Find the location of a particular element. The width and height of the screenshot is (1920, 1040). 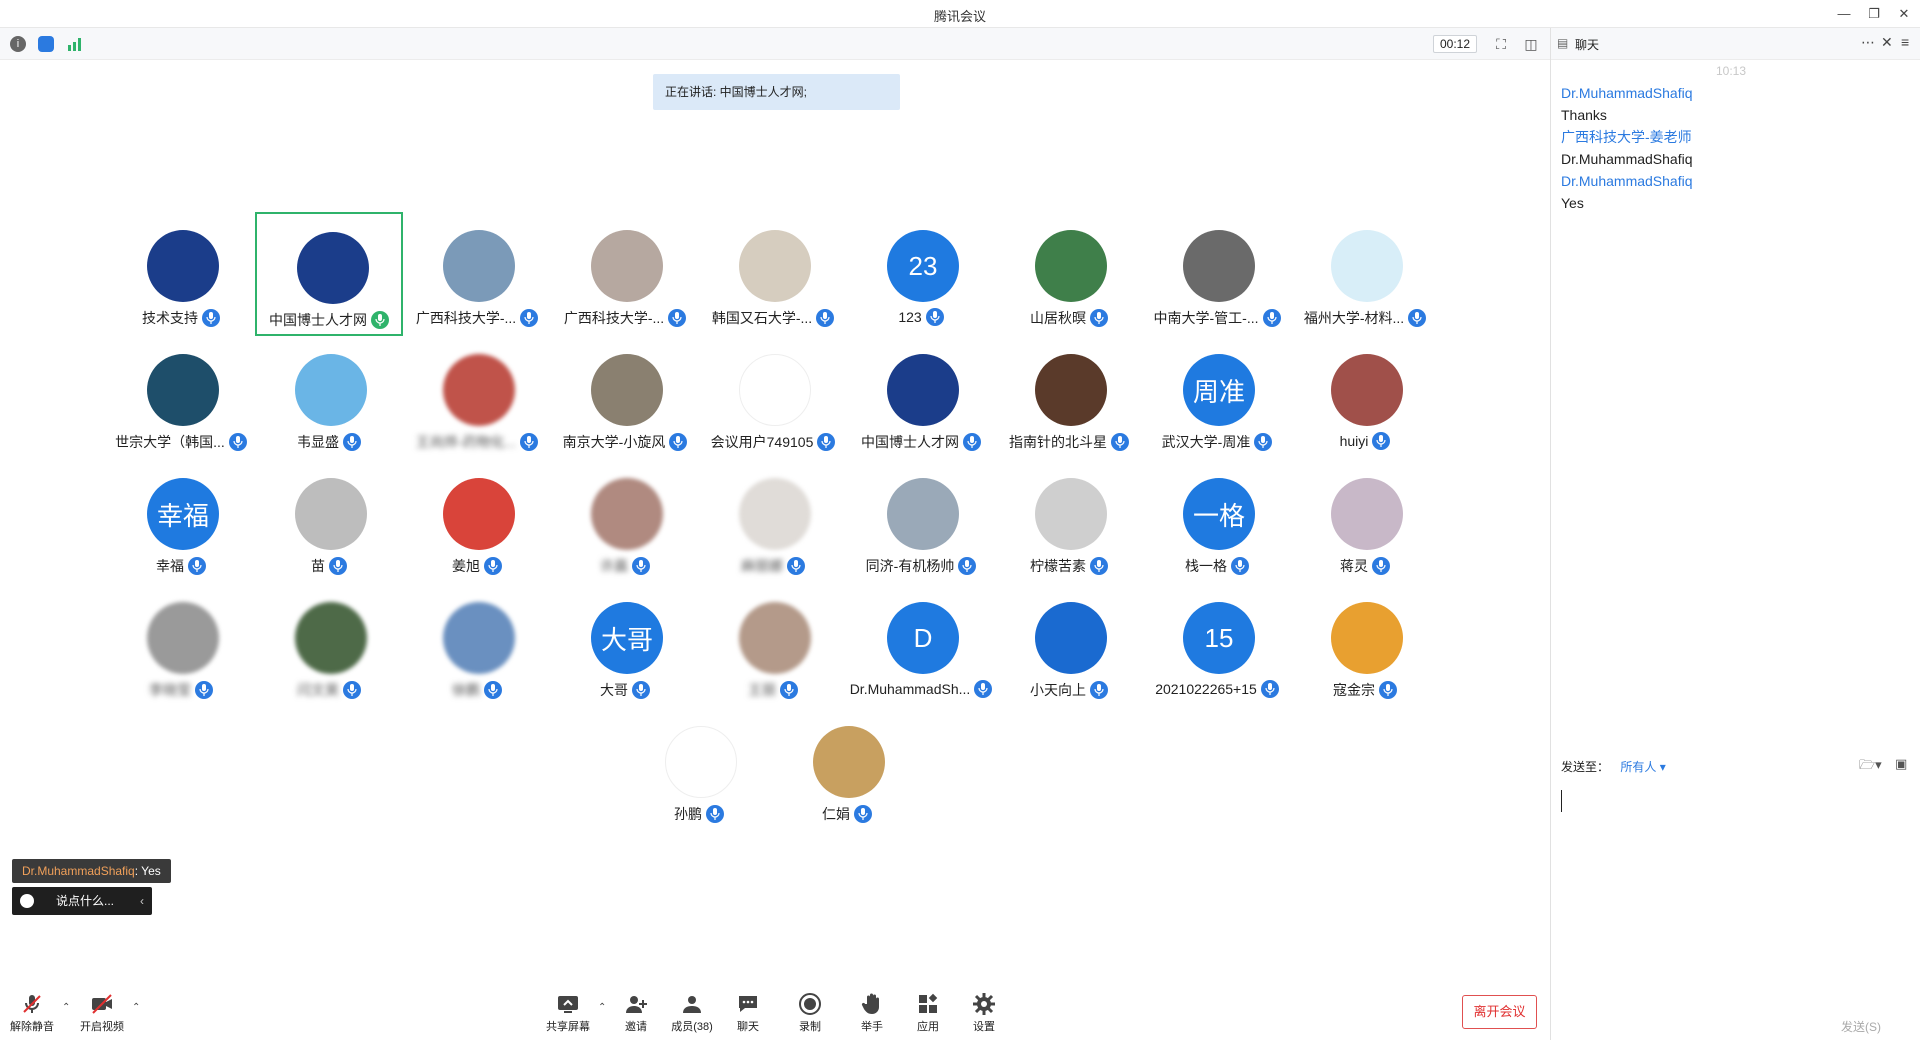

share-screen-label: 共享屏幕 is located at coordinates (568, 1027).